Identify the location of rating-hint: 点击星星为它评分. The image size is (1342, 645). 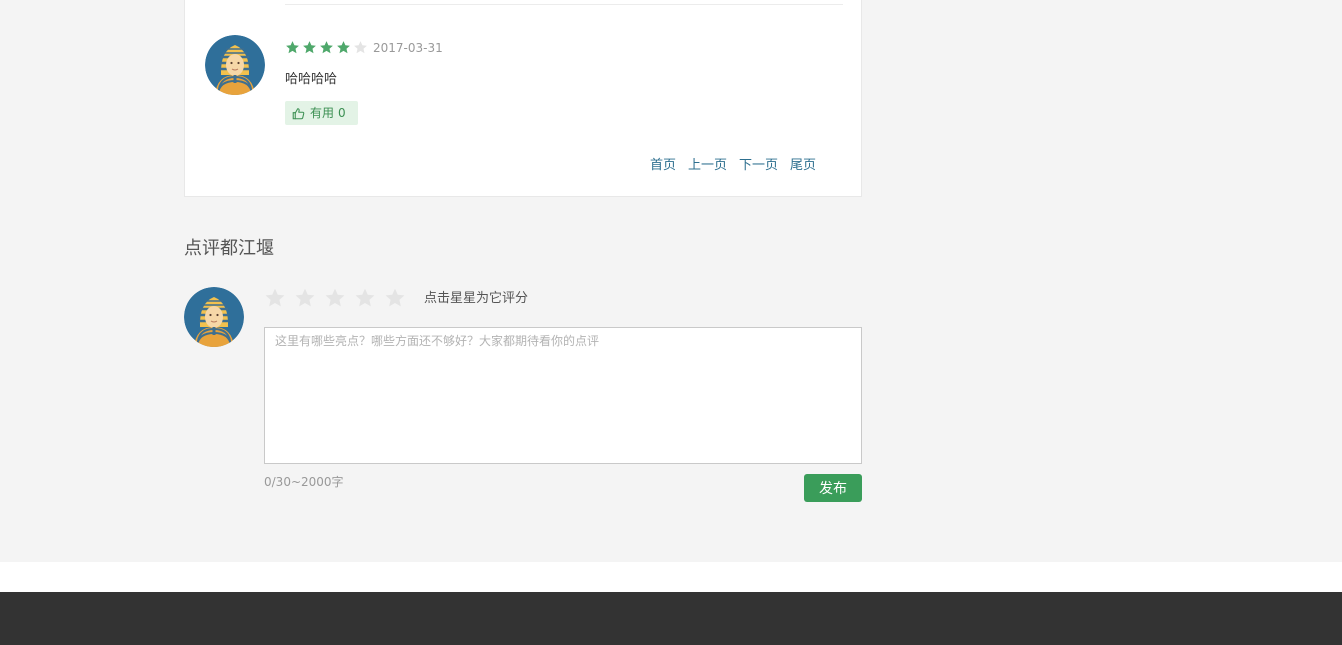
(476, 298).